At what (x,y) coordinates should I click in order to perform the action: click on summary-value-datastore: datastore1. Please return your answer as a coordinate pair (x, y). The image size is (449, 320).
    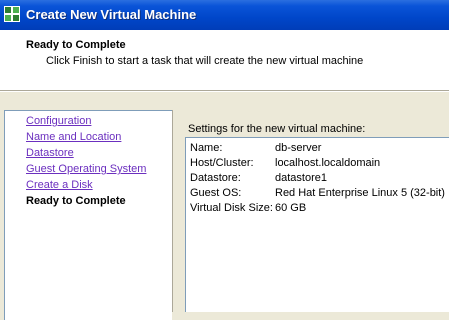
    Looking at the image, I should click on (301, 178).